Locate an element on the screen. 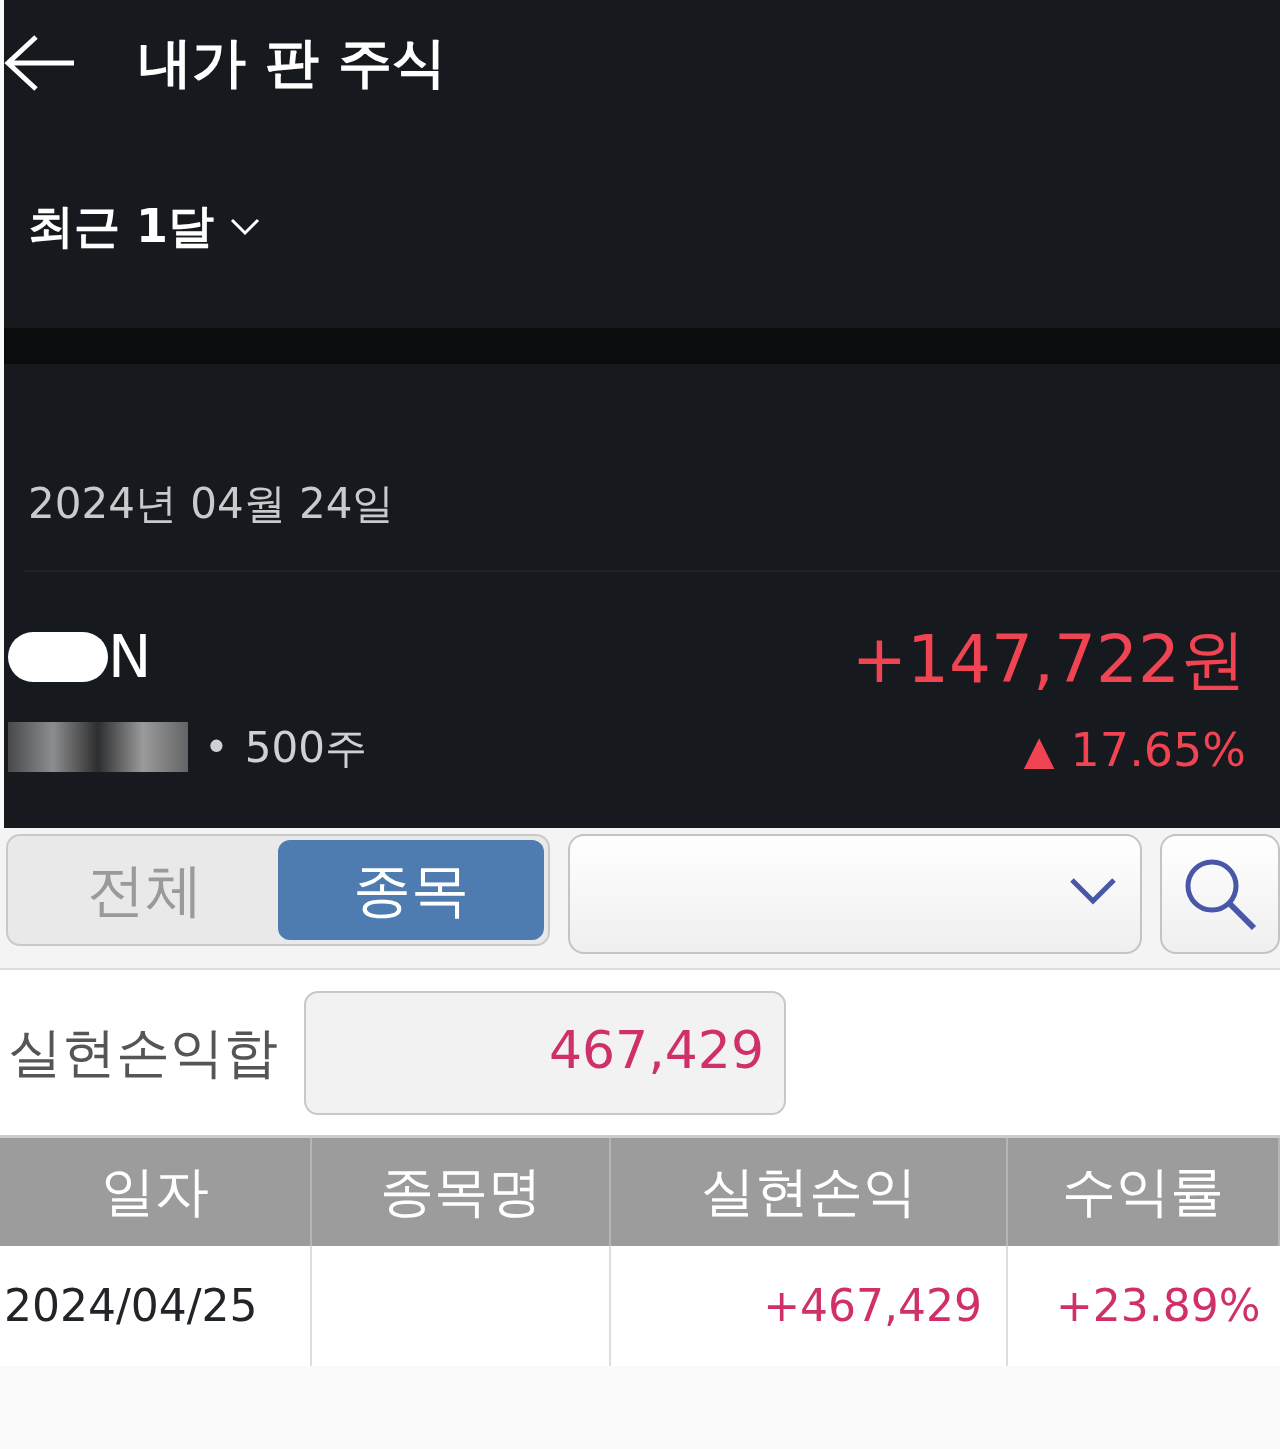 Image resolution: width=1280 pixels, height=1449 pixels. period-dropdown: 최근 1달 is located at coordinates (144, 226).